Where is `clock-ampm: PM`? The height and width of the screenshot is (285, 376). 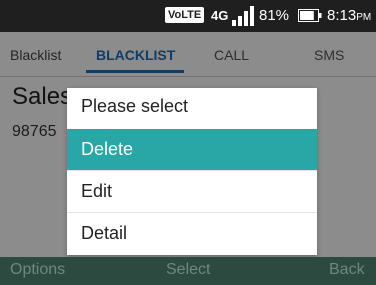
clock-ampm: PM is located at coordinates (364, 17).